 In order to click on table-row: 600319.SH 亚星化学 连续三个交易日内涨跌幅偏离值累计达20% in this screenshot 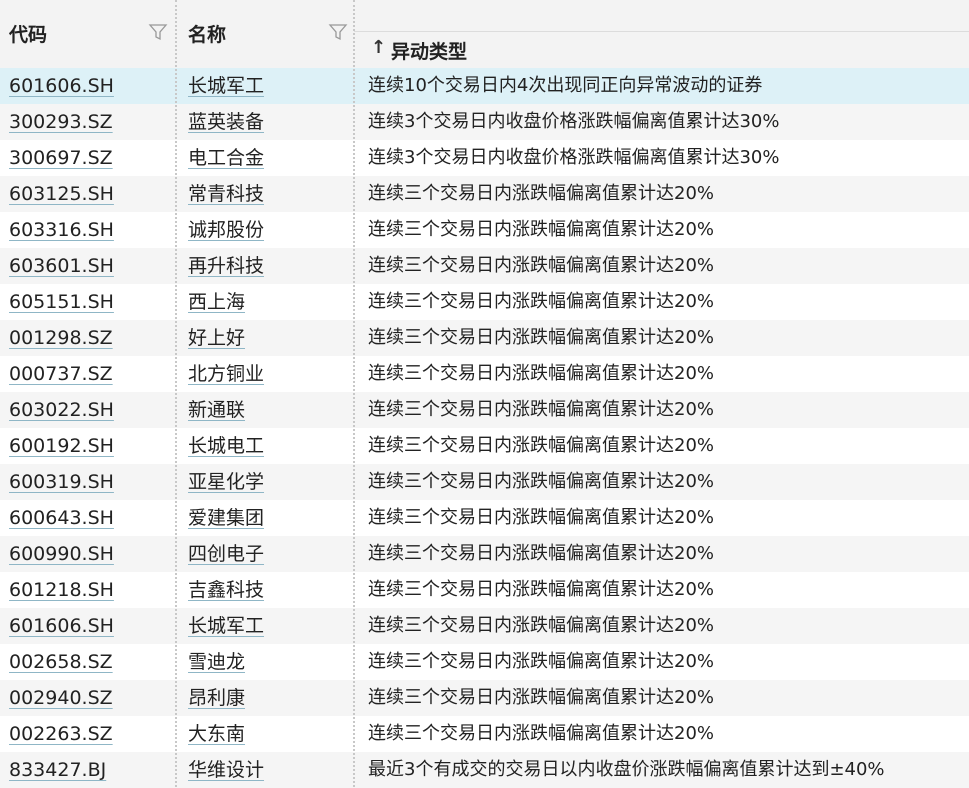, I will do `click(484, 482)`.